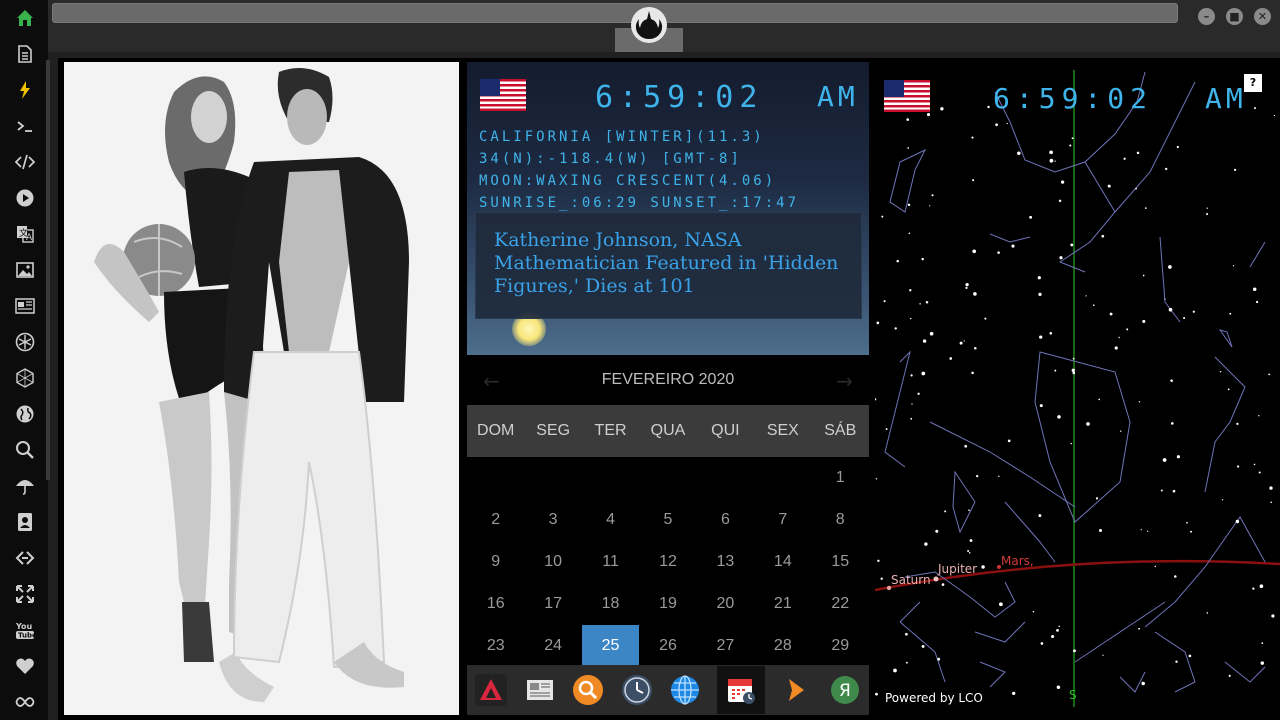  Describe the element at coordinates (725, 646) in the screenshot. I see `calendar-day: 27` at that location.